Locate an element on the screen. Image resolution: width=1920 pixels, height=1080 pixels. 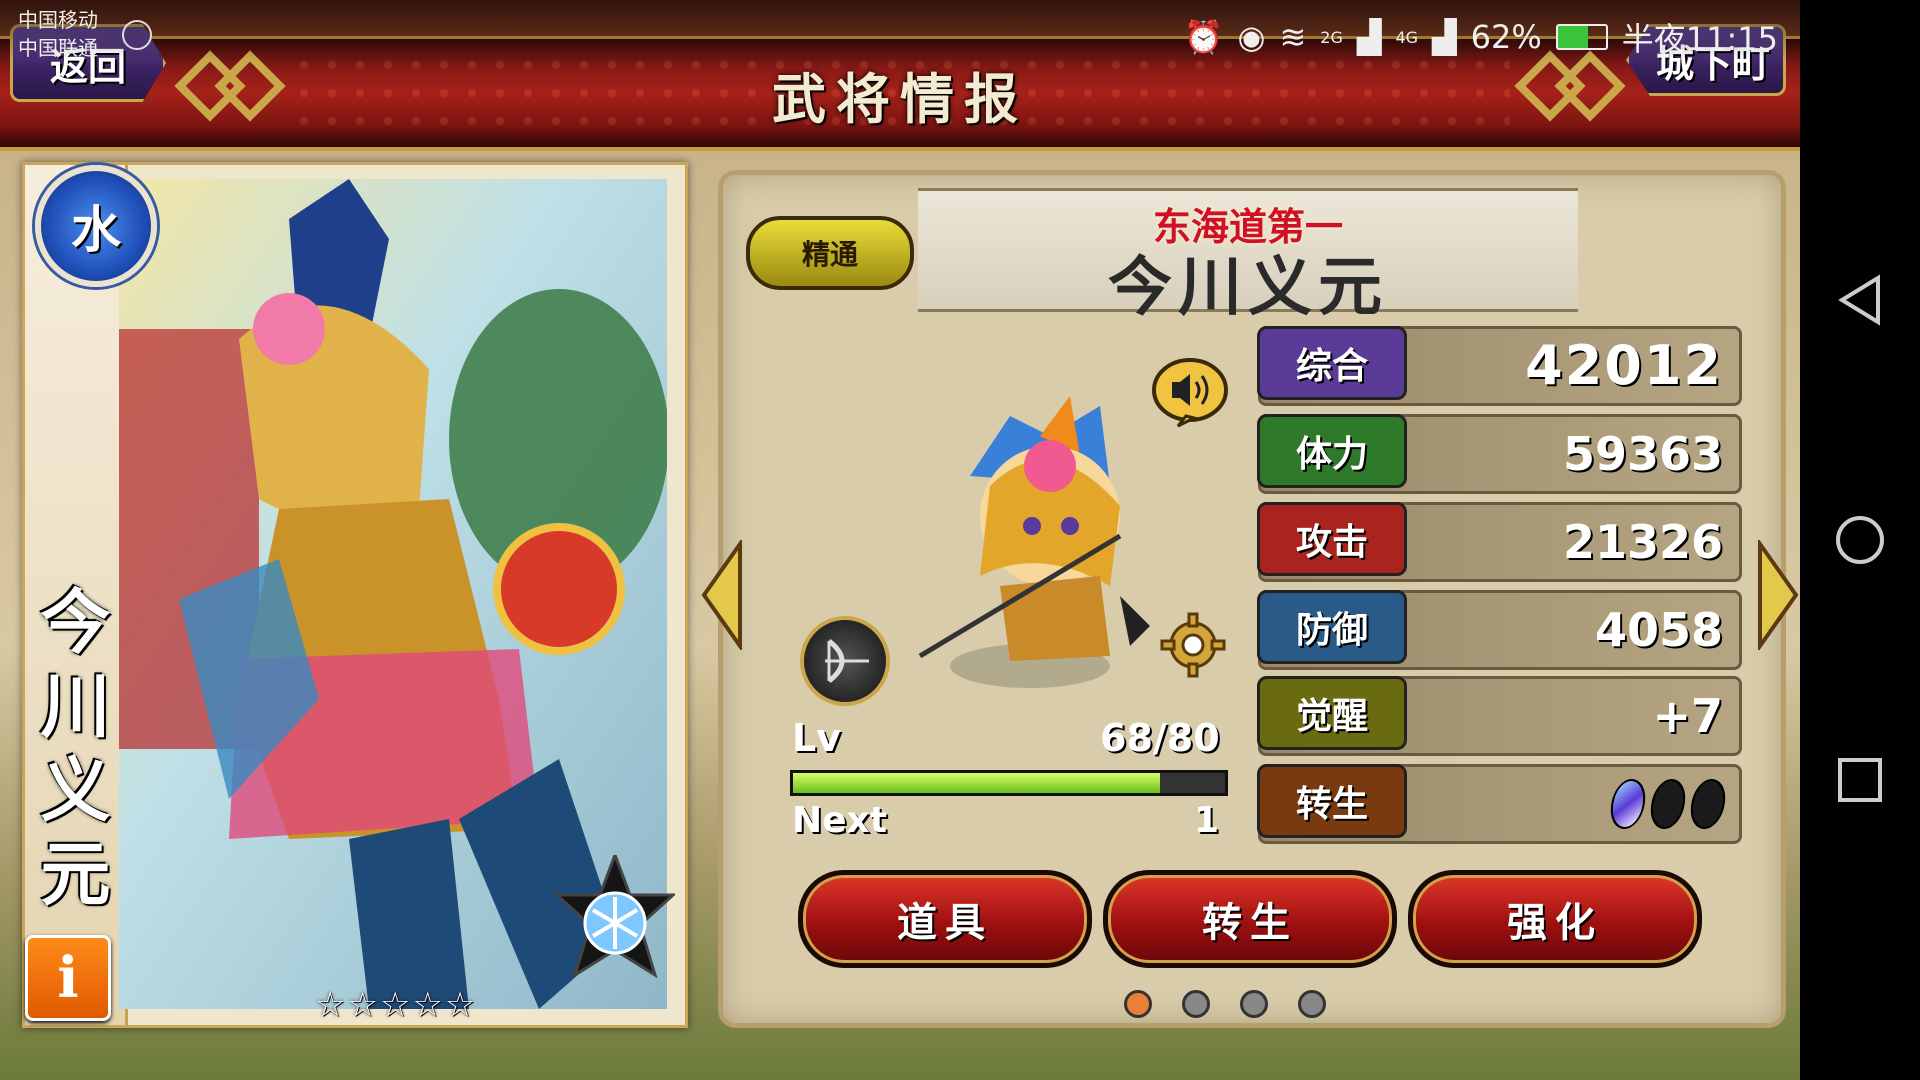
rebirth-gems is located at coordinates (1668, 804).